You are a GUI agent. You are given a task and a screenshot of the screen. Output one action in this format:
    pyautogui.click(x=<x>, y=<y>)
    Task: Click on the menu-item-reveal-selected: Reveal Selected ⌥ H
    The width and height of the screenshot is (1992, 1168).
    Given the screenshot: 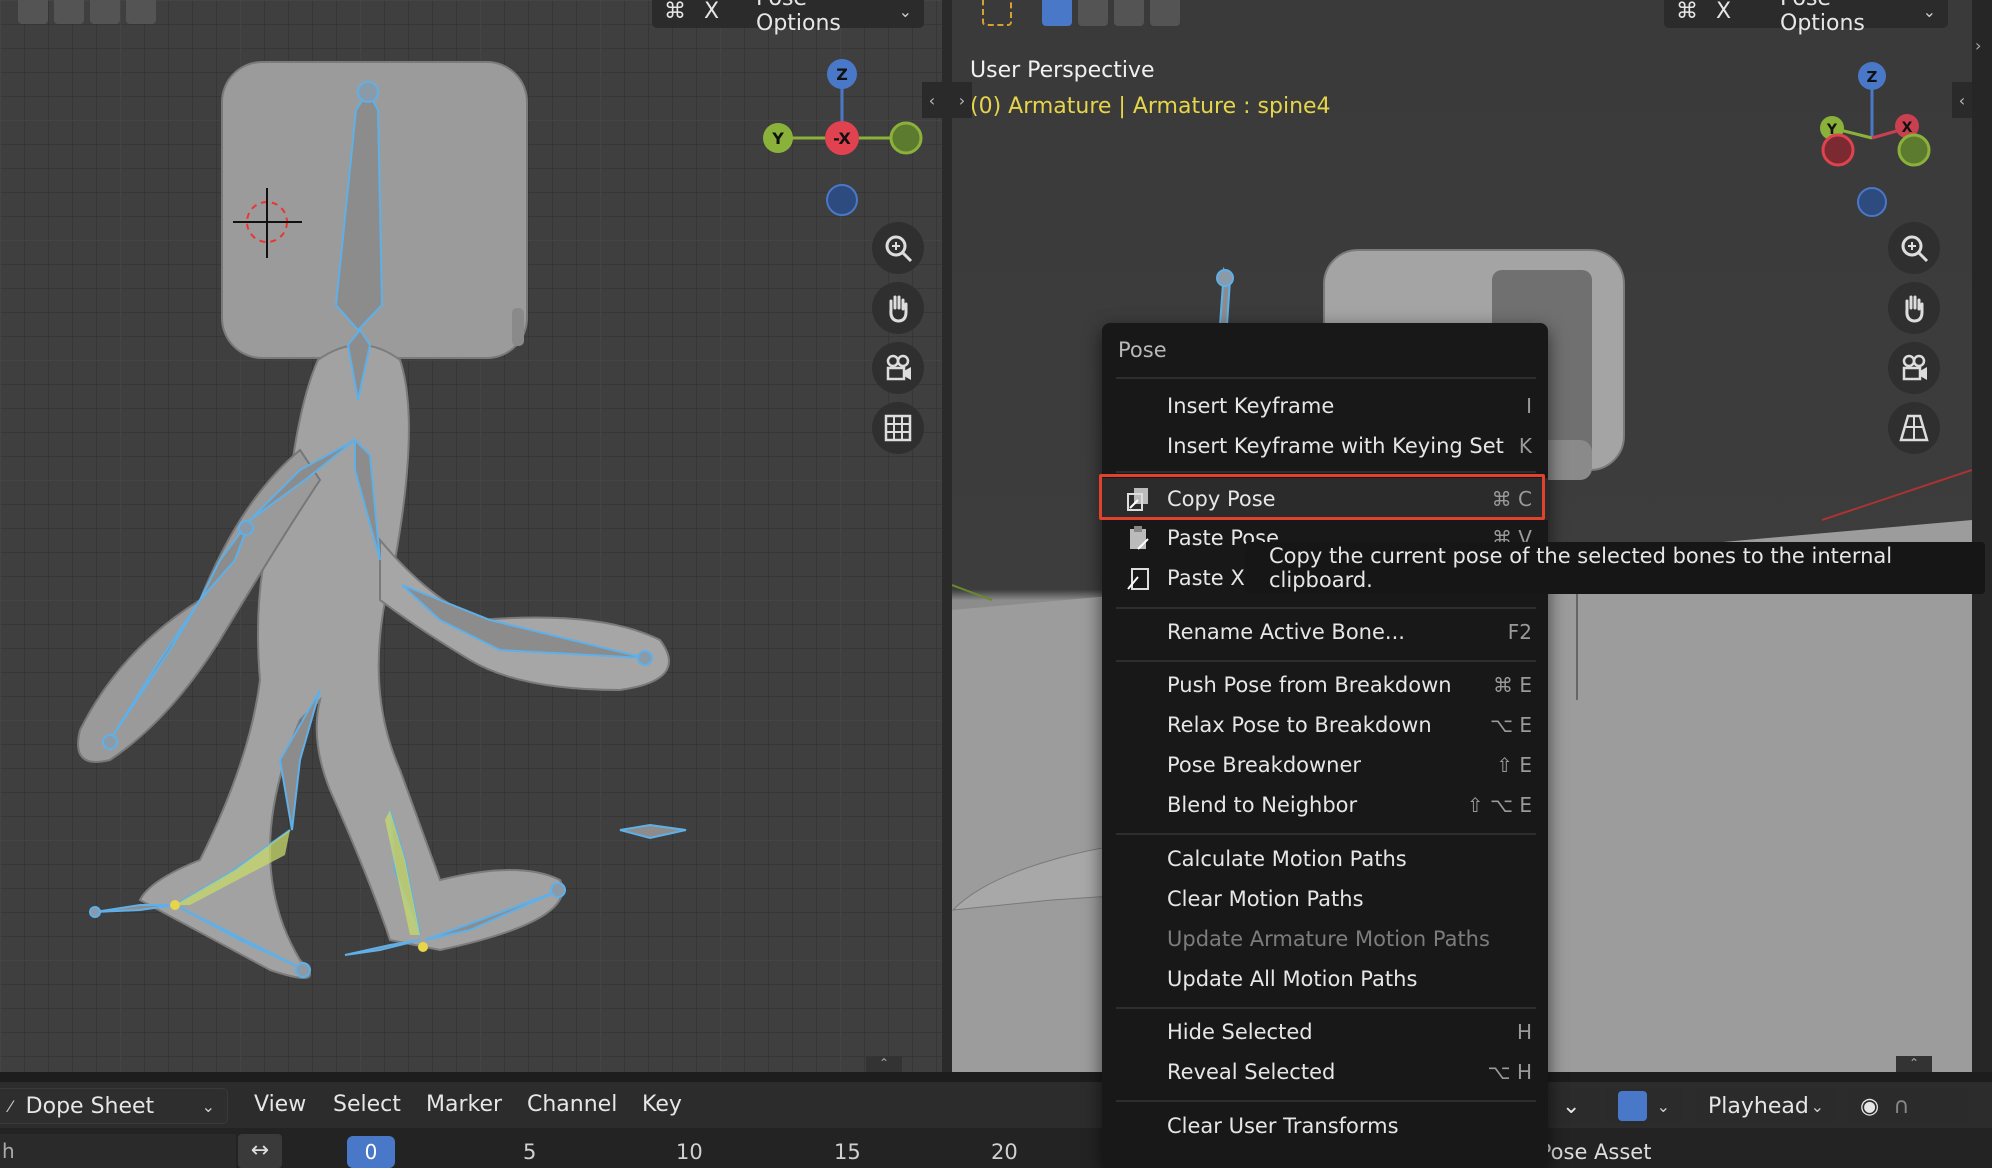 What is the action you would take?
    pyautogui.click(x=1325, y=1072)
    